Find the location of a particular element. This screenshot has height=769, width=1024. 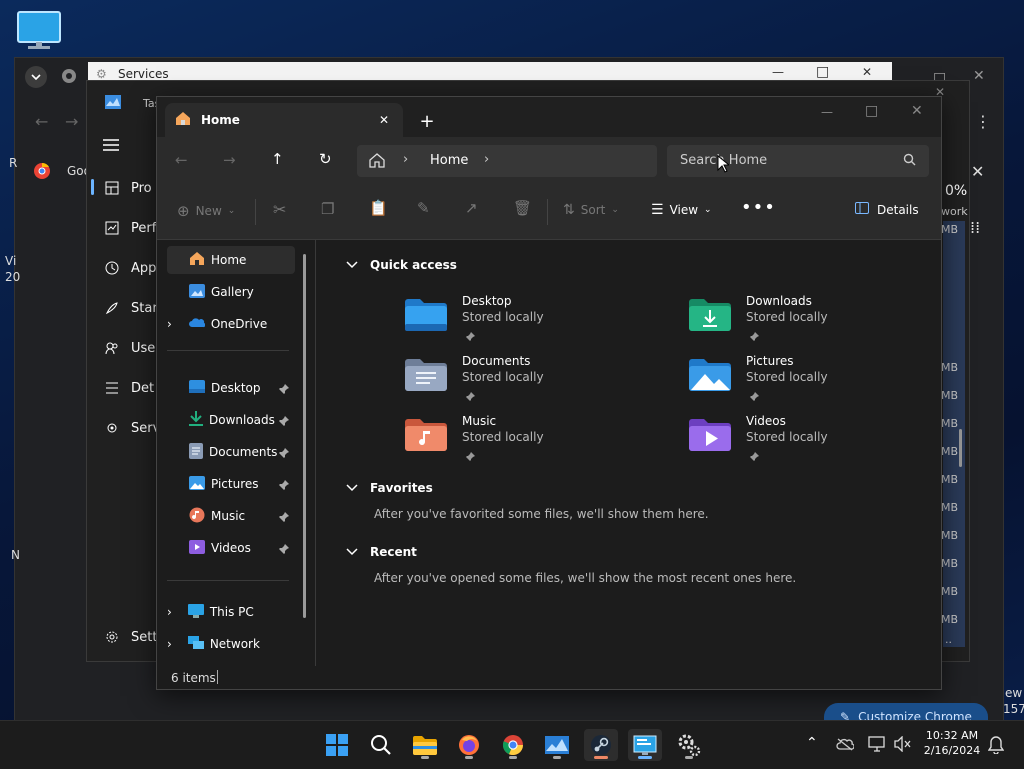

quick-access-item-videos: Videos Stored locally is located at coordinates (818, 442).